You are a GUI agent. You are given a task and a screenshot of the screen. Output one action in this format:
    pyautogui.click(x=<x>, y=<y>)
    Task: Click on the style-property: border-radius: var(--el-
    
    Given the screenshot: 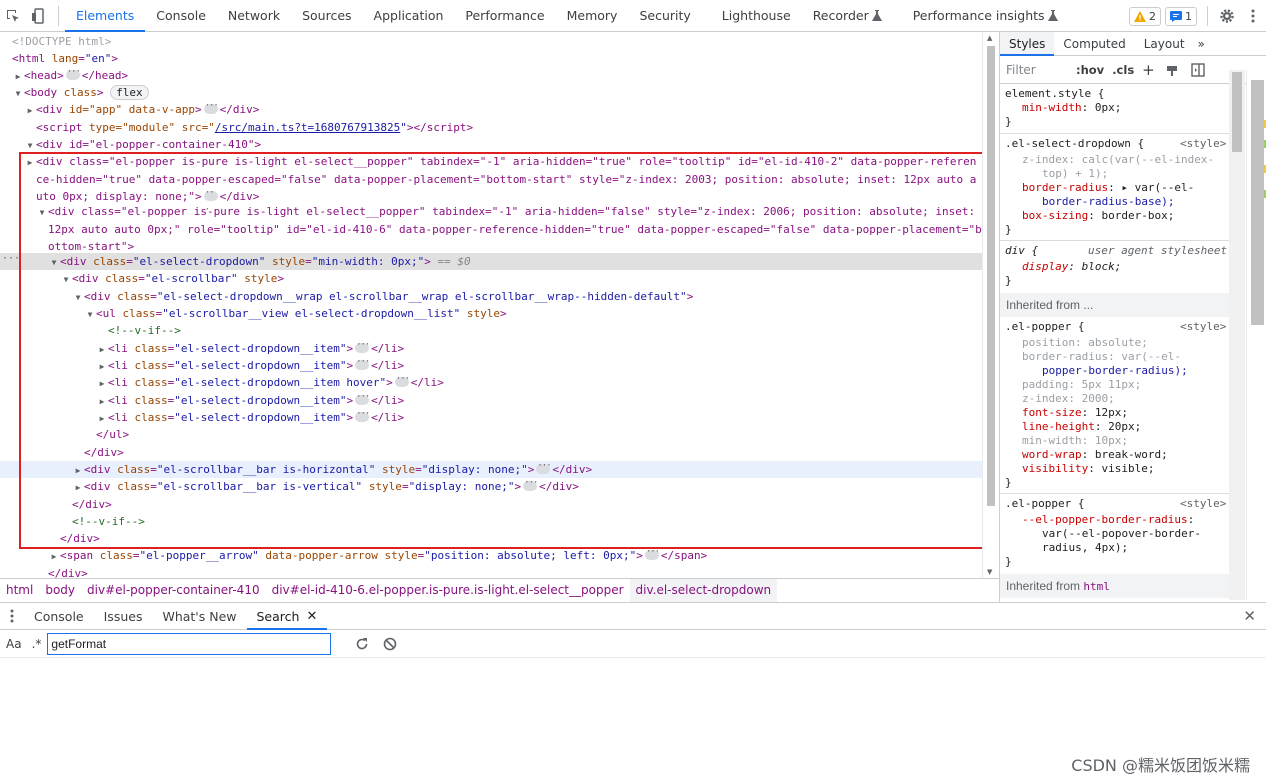 What is the action you would take?
    pyautogui.click(x=1101, y=357)
    